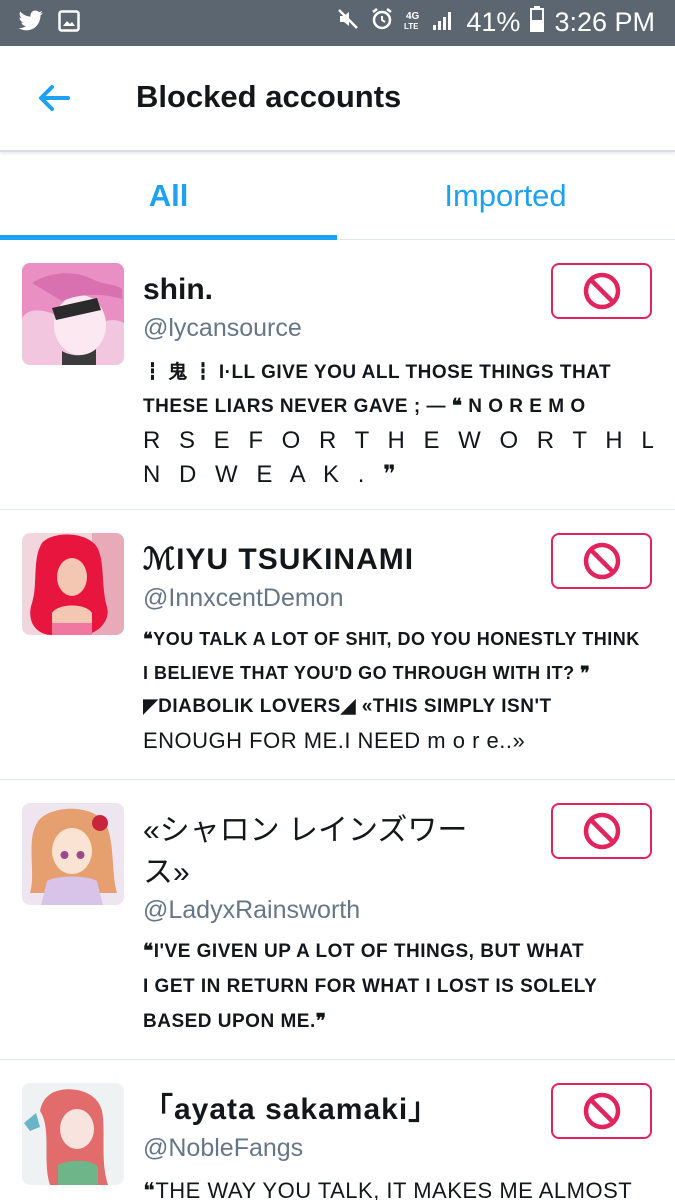  Describe the element at coordinates (347, 706) in the screenshot. I see `bio-line: ◤DIABOLIK LOVERS◢ «THIS SIMPLY ISN'T` at that location.